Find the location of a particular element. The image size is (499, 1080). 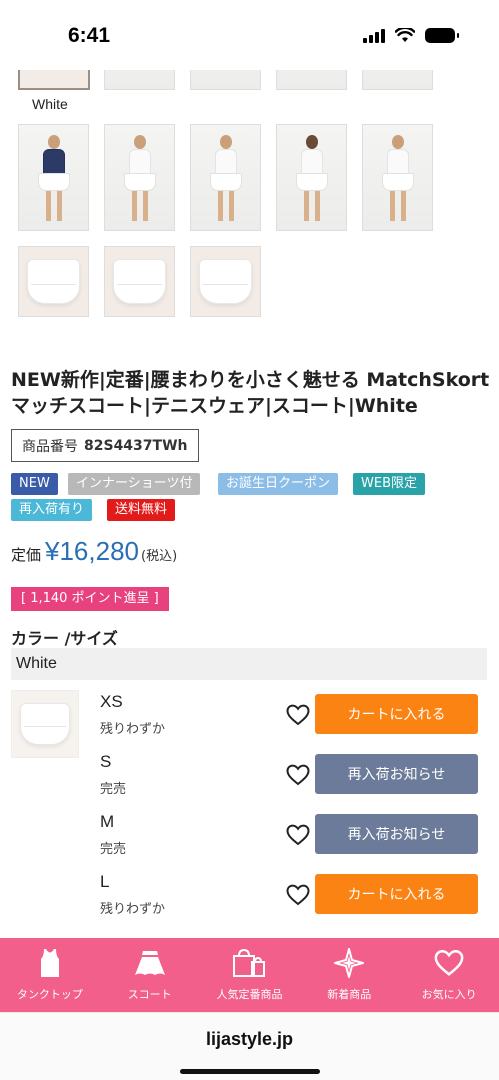

color-swatch-thumbnail is located at coordinates (54, 80).